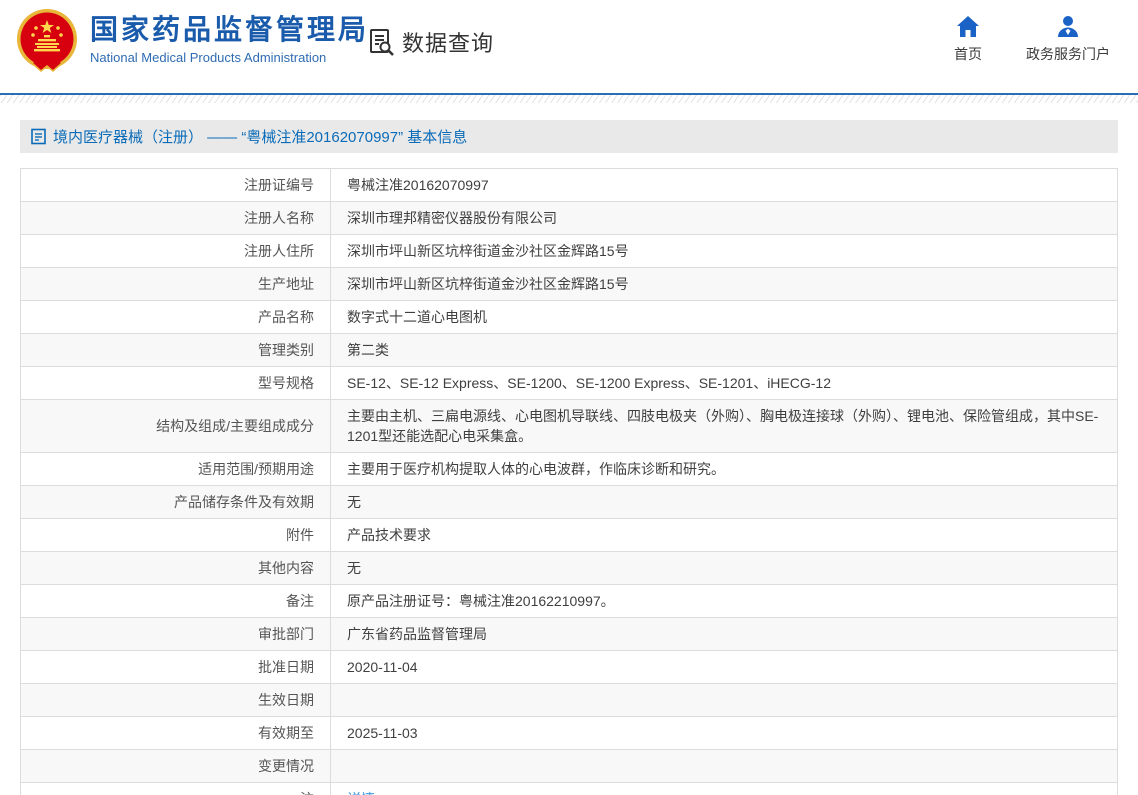 This screenshot has width=1138, height=795. I want to click on table-row: 批准日期 2020-11-04, so click(569, 667).